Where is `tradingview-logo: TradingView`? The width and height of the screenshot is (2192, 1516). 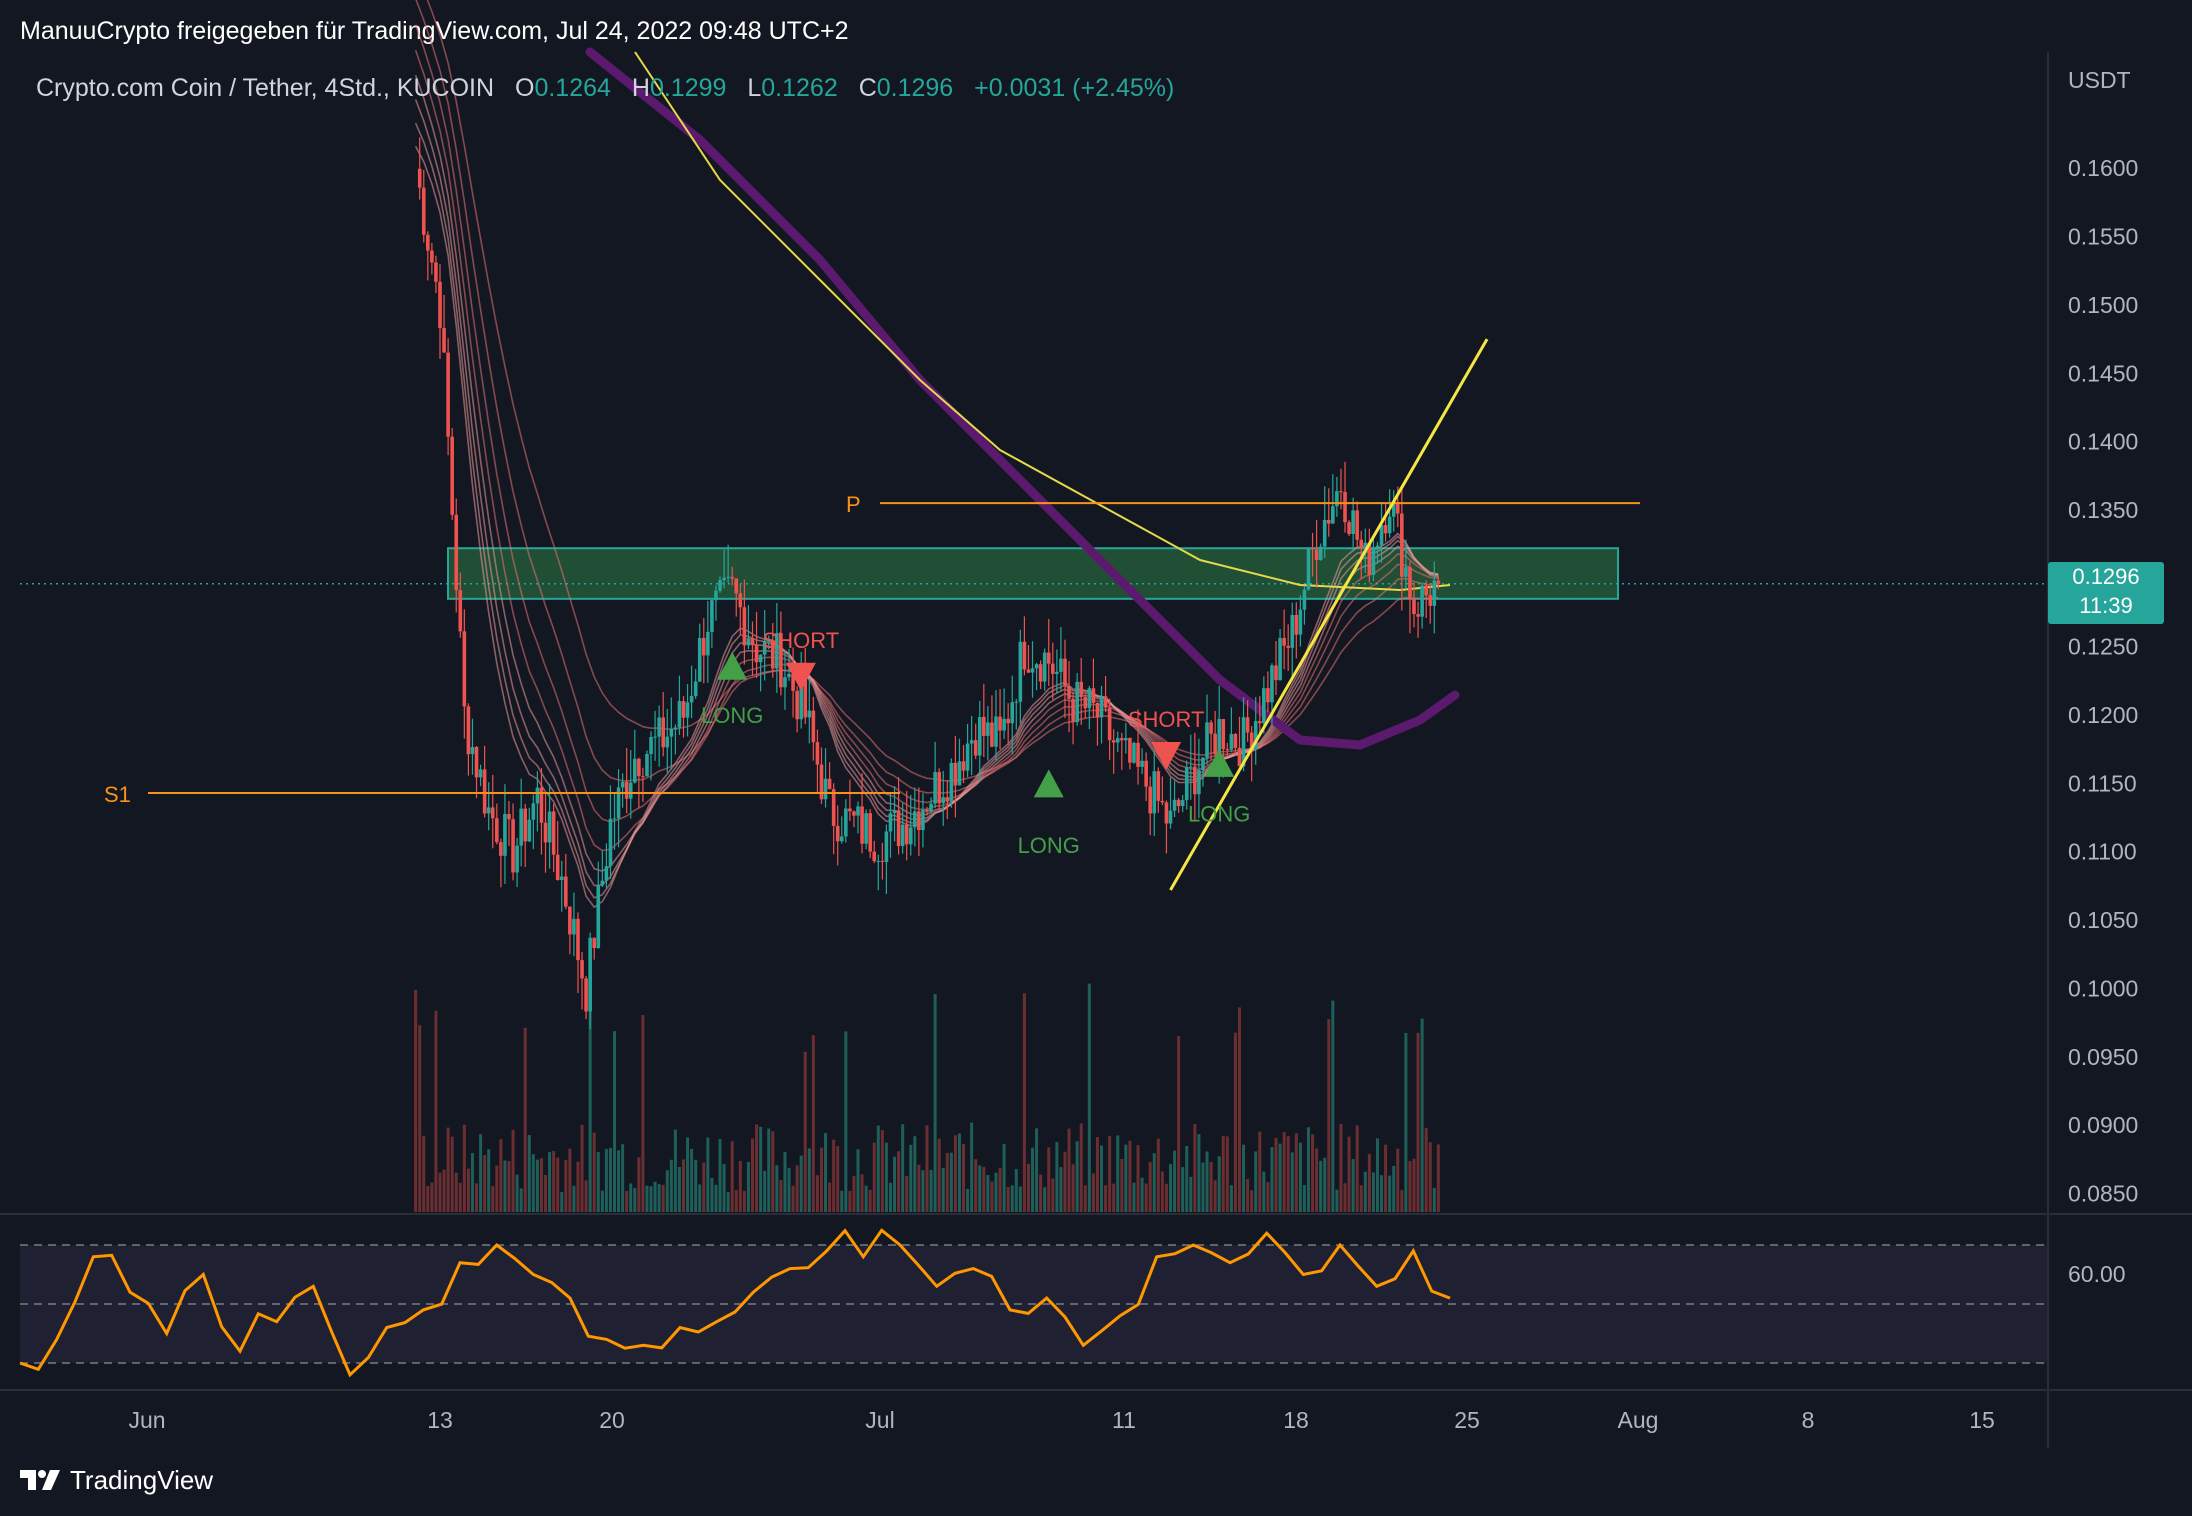
tradingview-logo: TradingView is located at coordinates (116, 1480).